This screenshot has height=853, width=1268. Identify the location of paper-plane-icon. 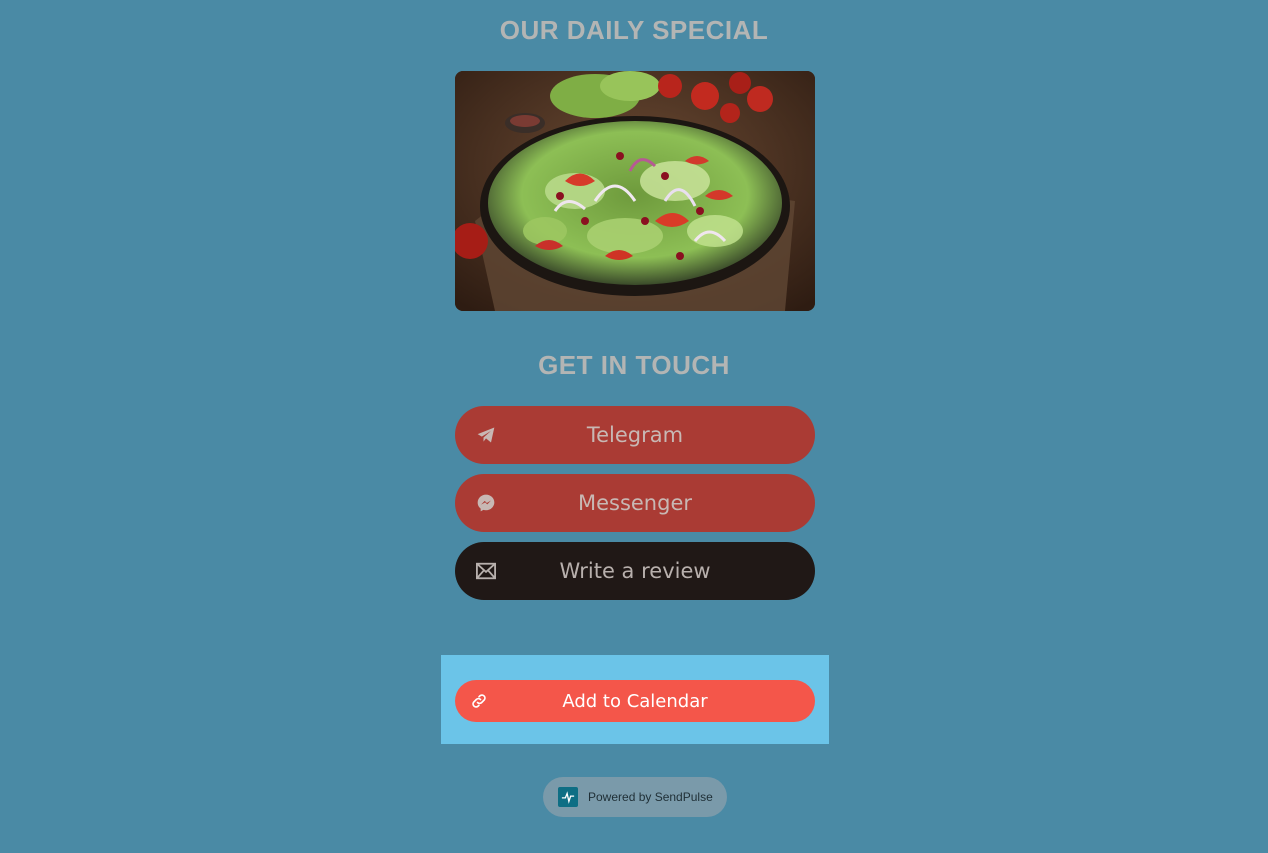
(486, 435).